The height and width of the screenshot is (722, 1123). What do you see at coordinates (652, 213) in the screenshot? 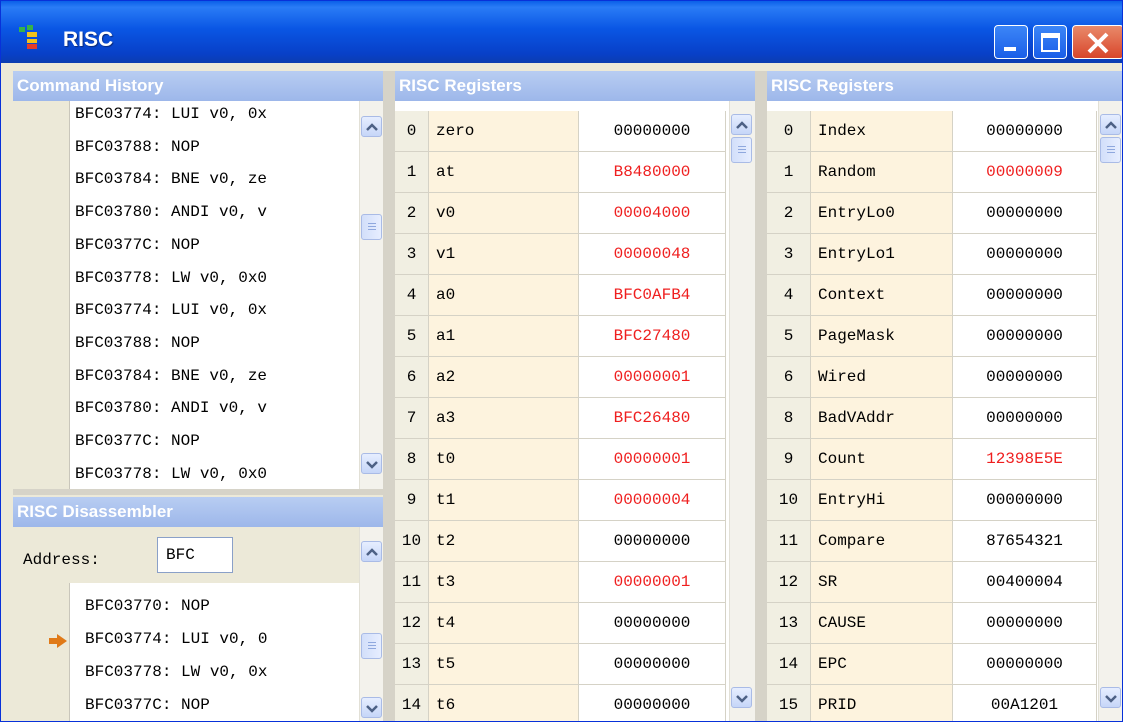
I see `register-value: 00004000` at bounding box center [652, 213].